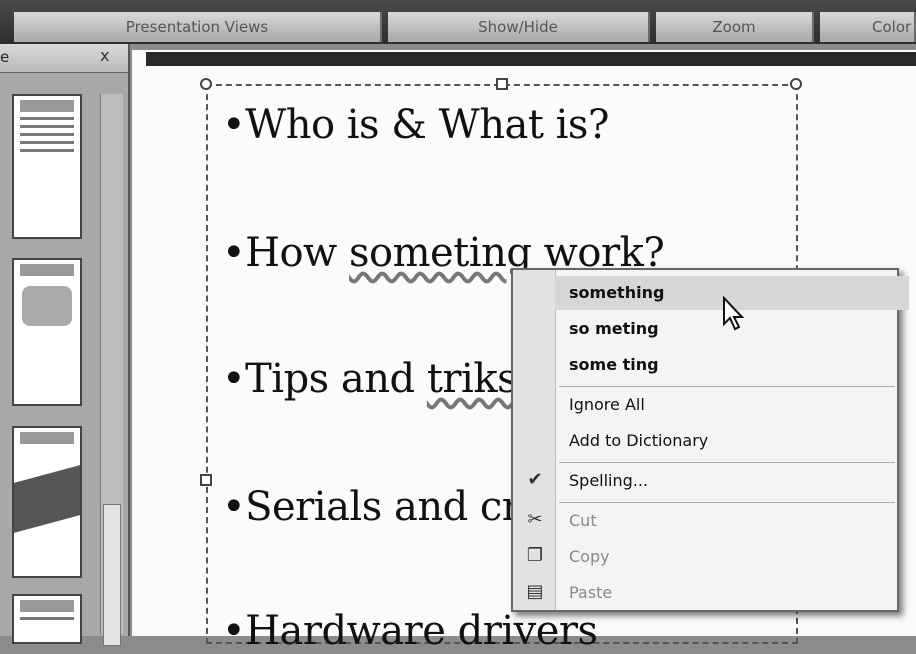 The image size is (916, 654). I want to click on slides-tab: e, so click(4, 57).